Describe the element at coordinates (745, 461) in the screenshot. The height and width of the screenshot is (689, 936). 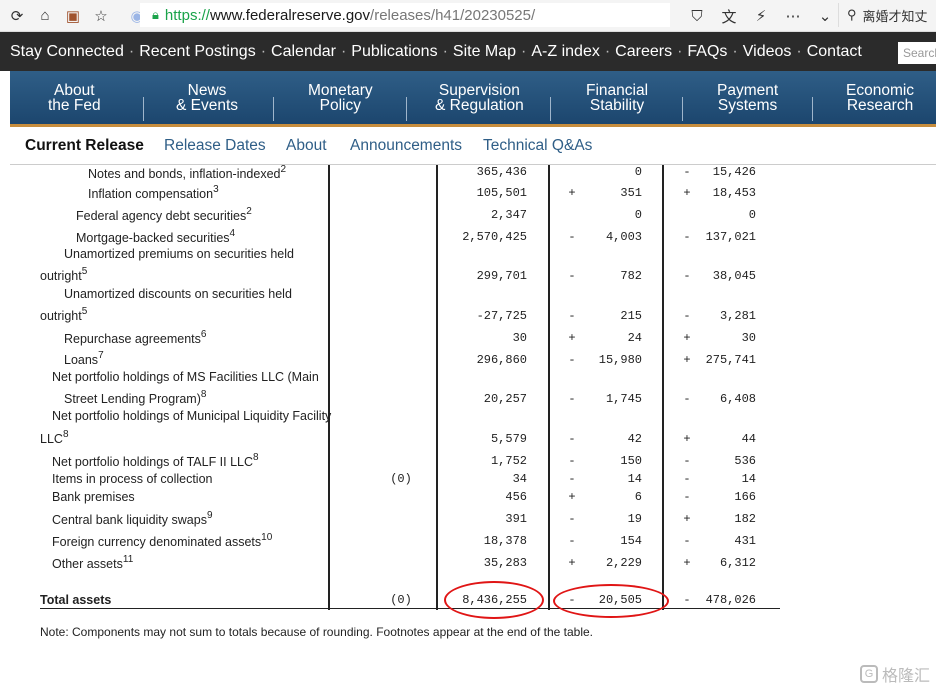
I see `row-change-year: 536` at that location.